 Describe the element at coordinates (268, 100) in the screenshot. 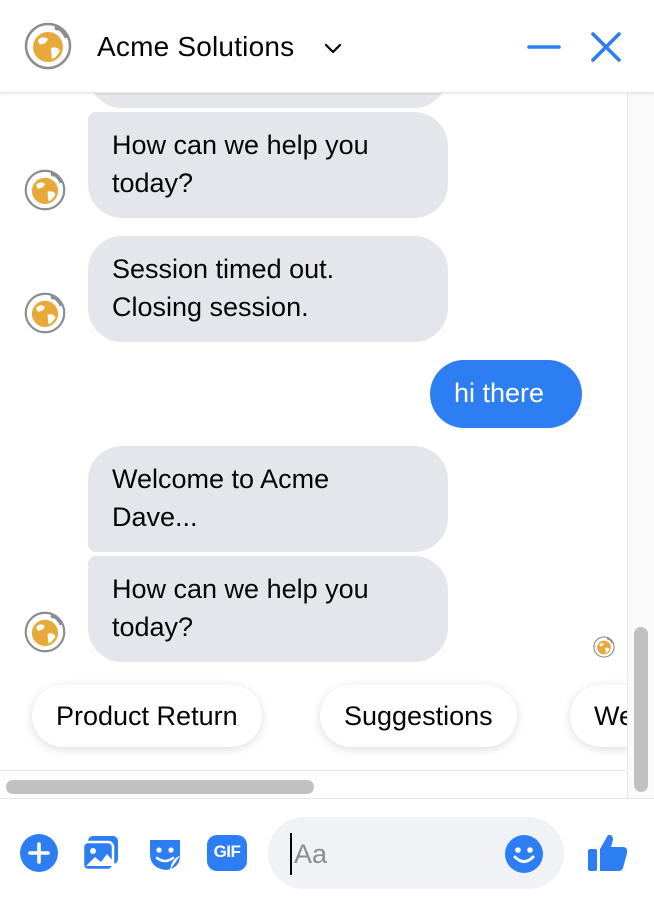

I see `message-bubble-partial` at that location.